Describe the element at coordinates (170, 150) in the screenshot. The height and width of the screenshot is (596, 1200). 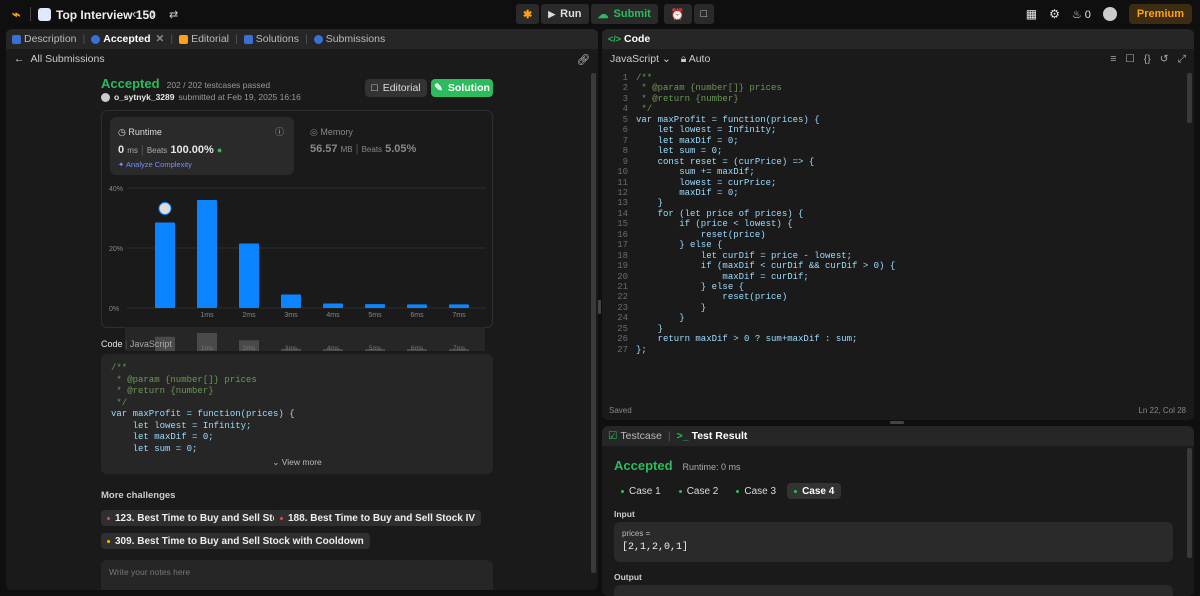
I see `runtime-result: 0 ms | Beats 100.00% ●` at that location.